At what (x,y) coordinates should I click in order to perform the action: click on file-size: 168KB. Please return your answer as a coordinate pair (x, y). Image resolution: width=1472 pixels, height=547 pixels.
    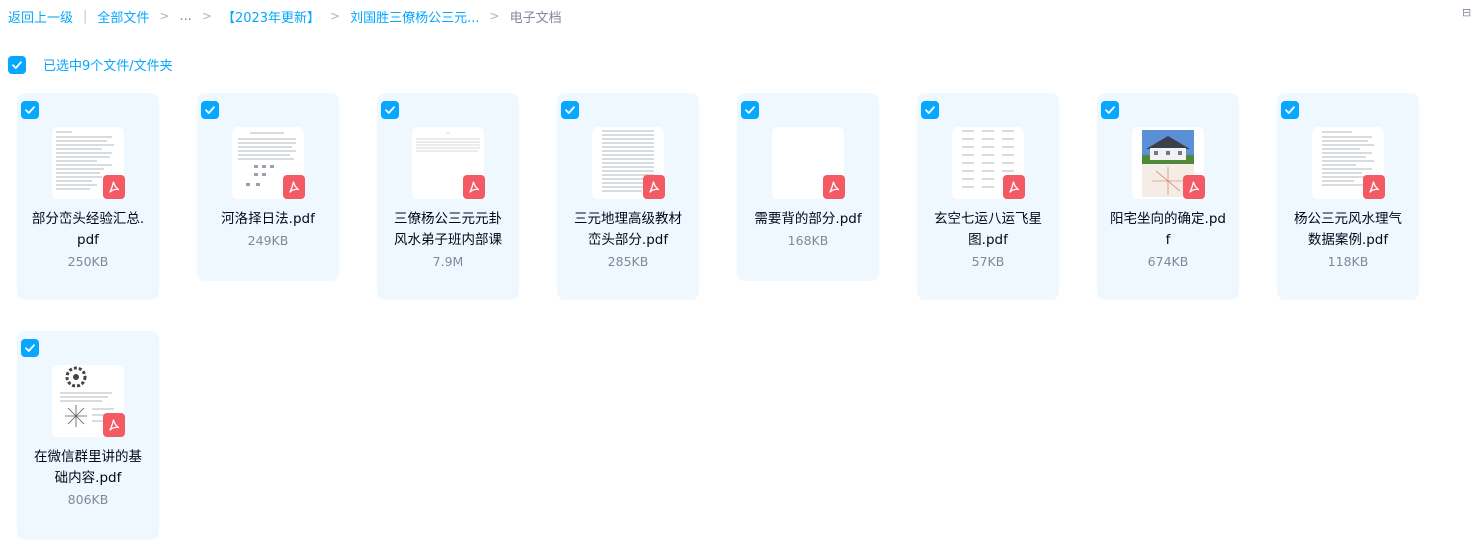
    Looking at the image, I should click on (808, 240).